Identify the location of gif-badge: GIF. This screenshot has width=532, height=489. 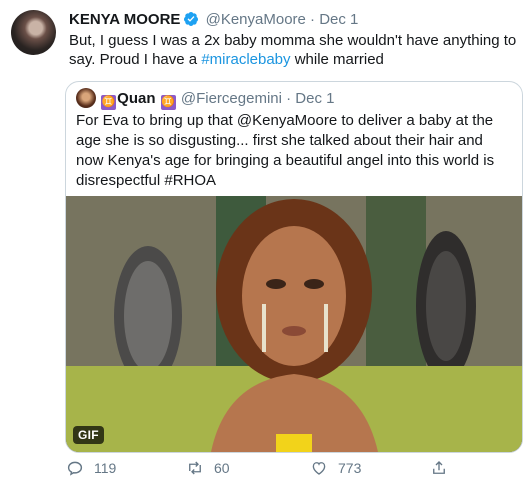
(88, 435).